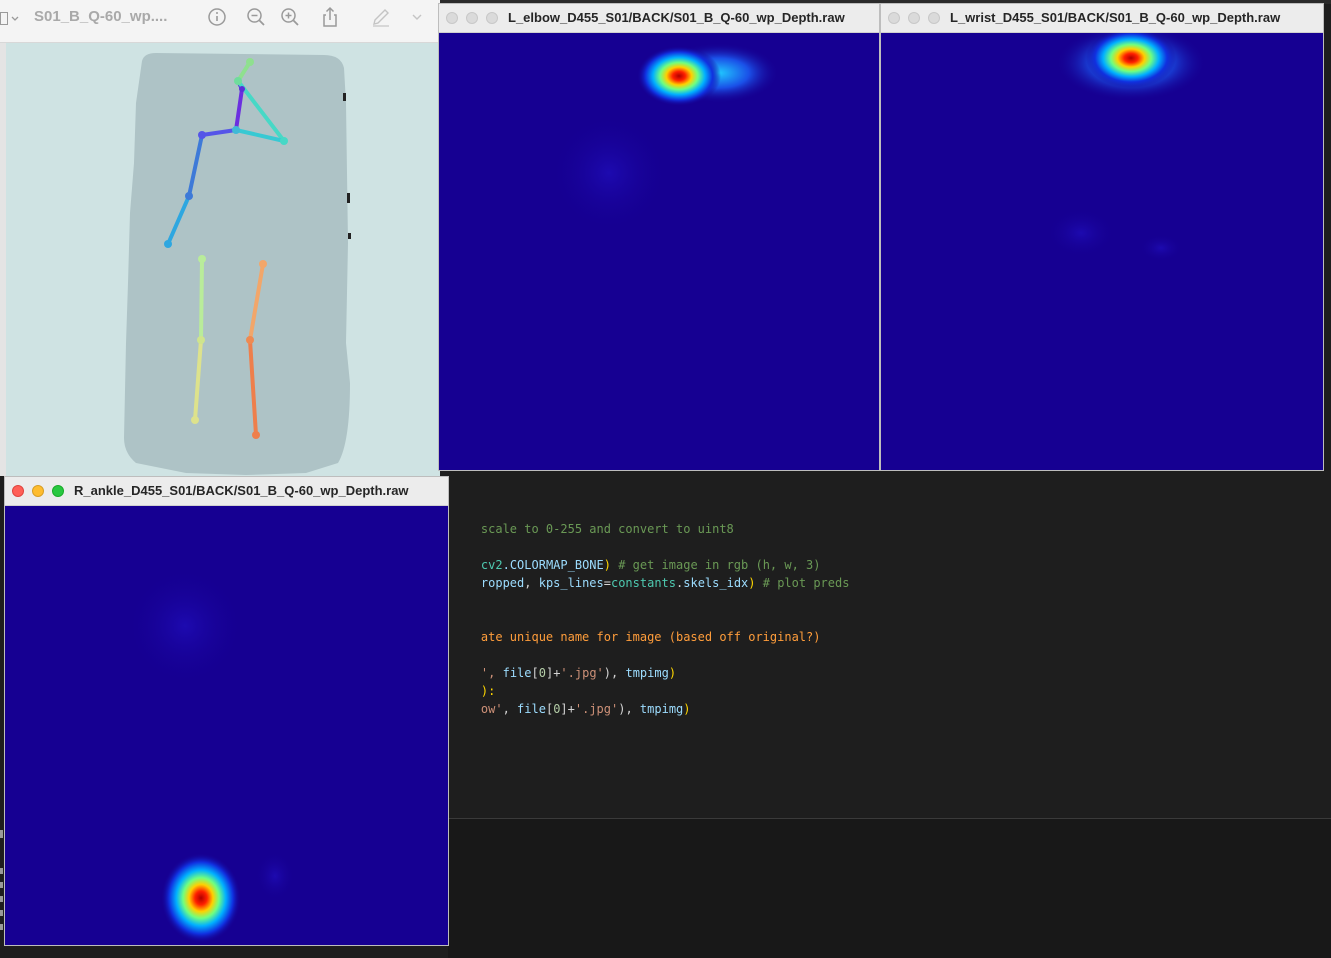  I want to click on joint-right-ankle, so click(256, 435).